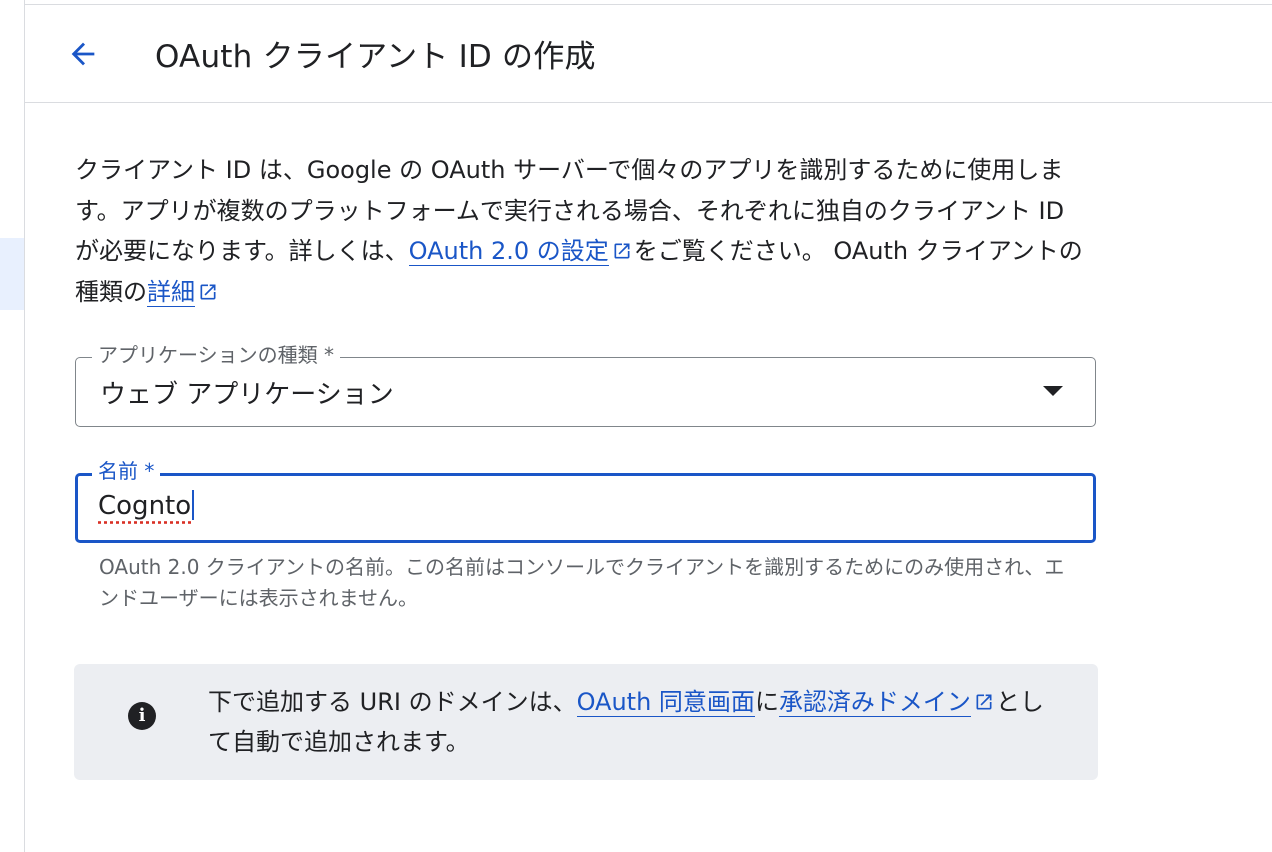  What do you see at coordinates (247, 395) in the screenshot?
I see `application-type-value: ウェブ アプリケーション` at bounding box center [247, 395].